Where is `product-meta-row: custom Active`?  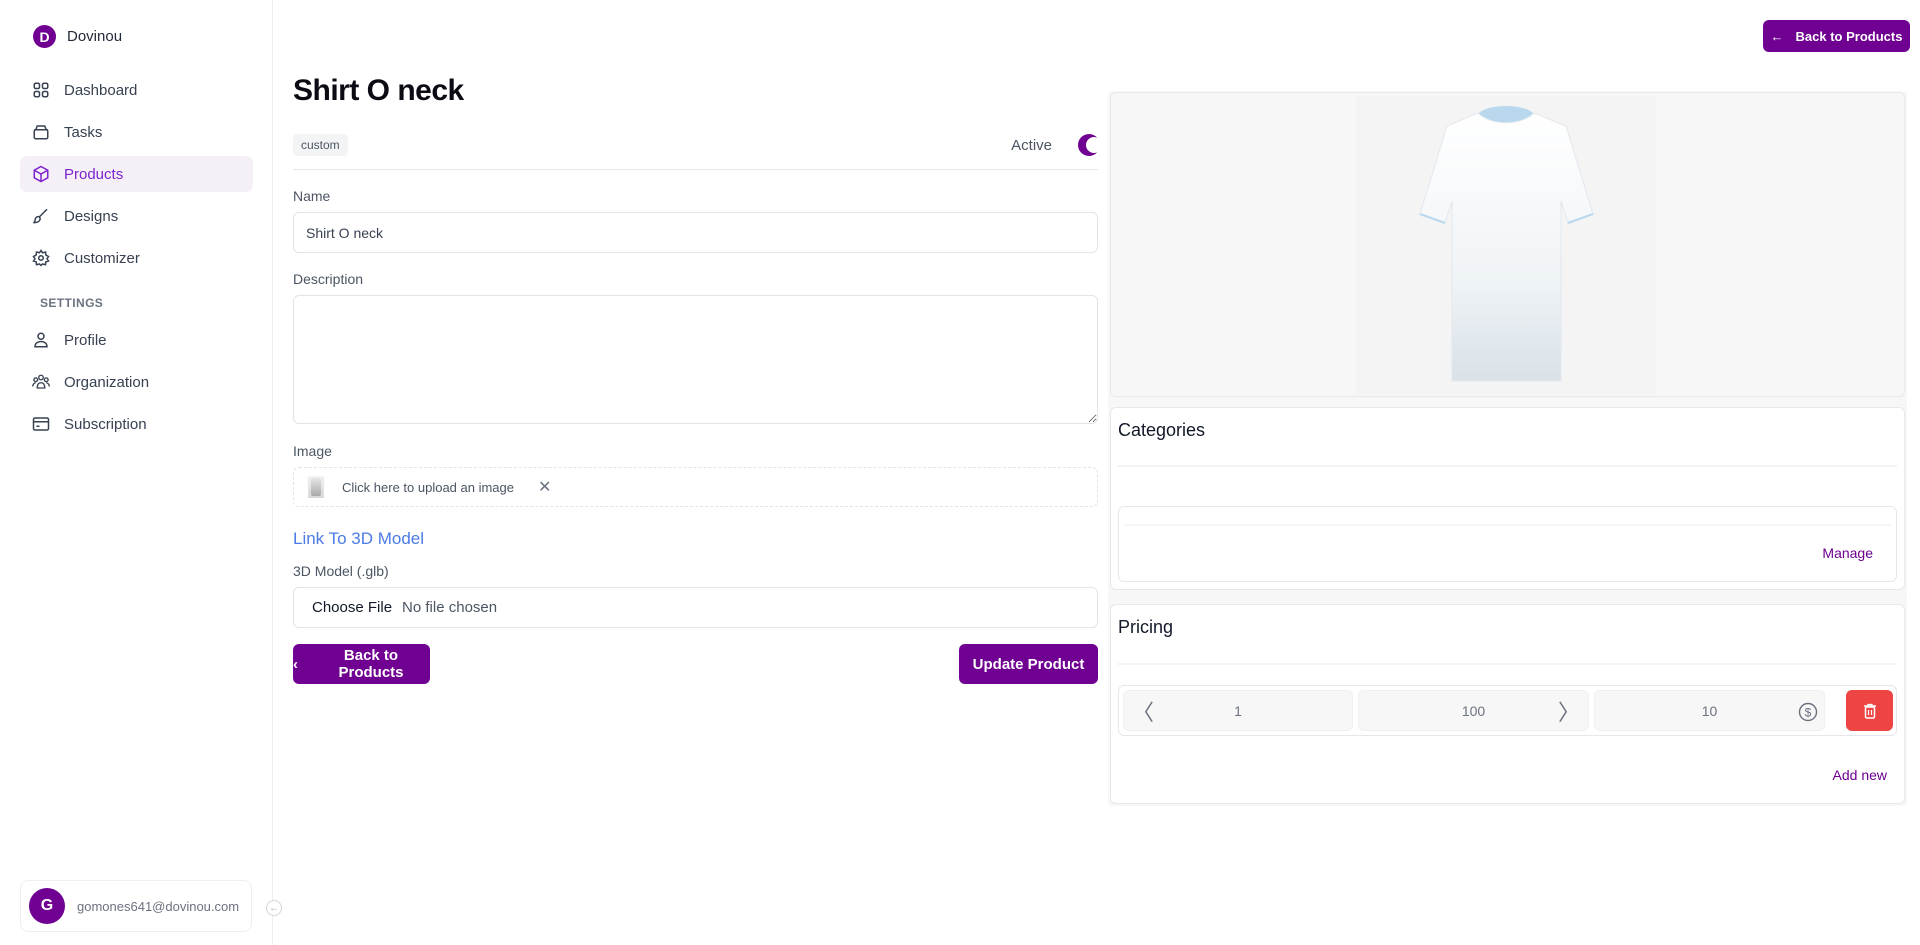 product-meta-row: custom Active is located at coordinates (695, 145).